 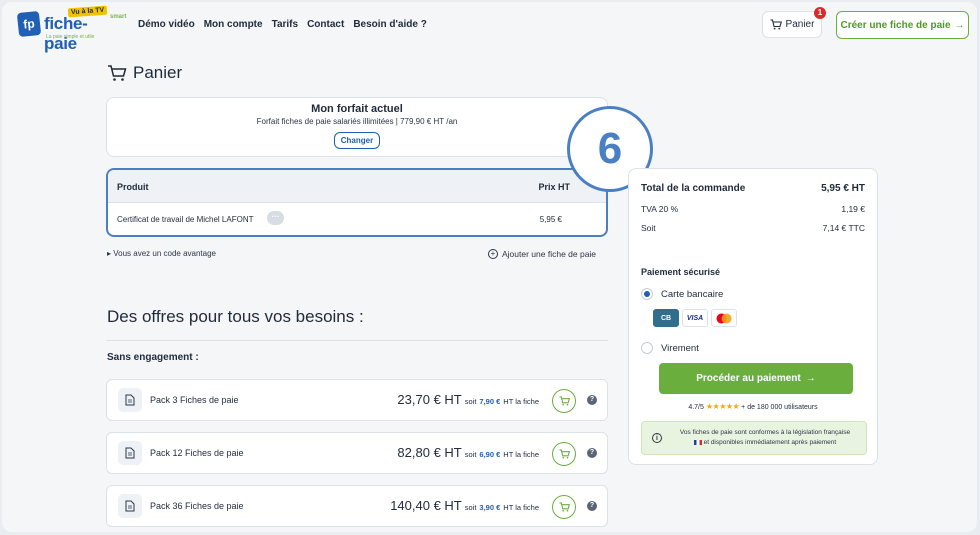 What do you see at coordinates (468, 452) in the screenshot?
I see `pack-price: 82,80 € HT soit 6,90 € HT la fiche` at bounding box center [468, 452].